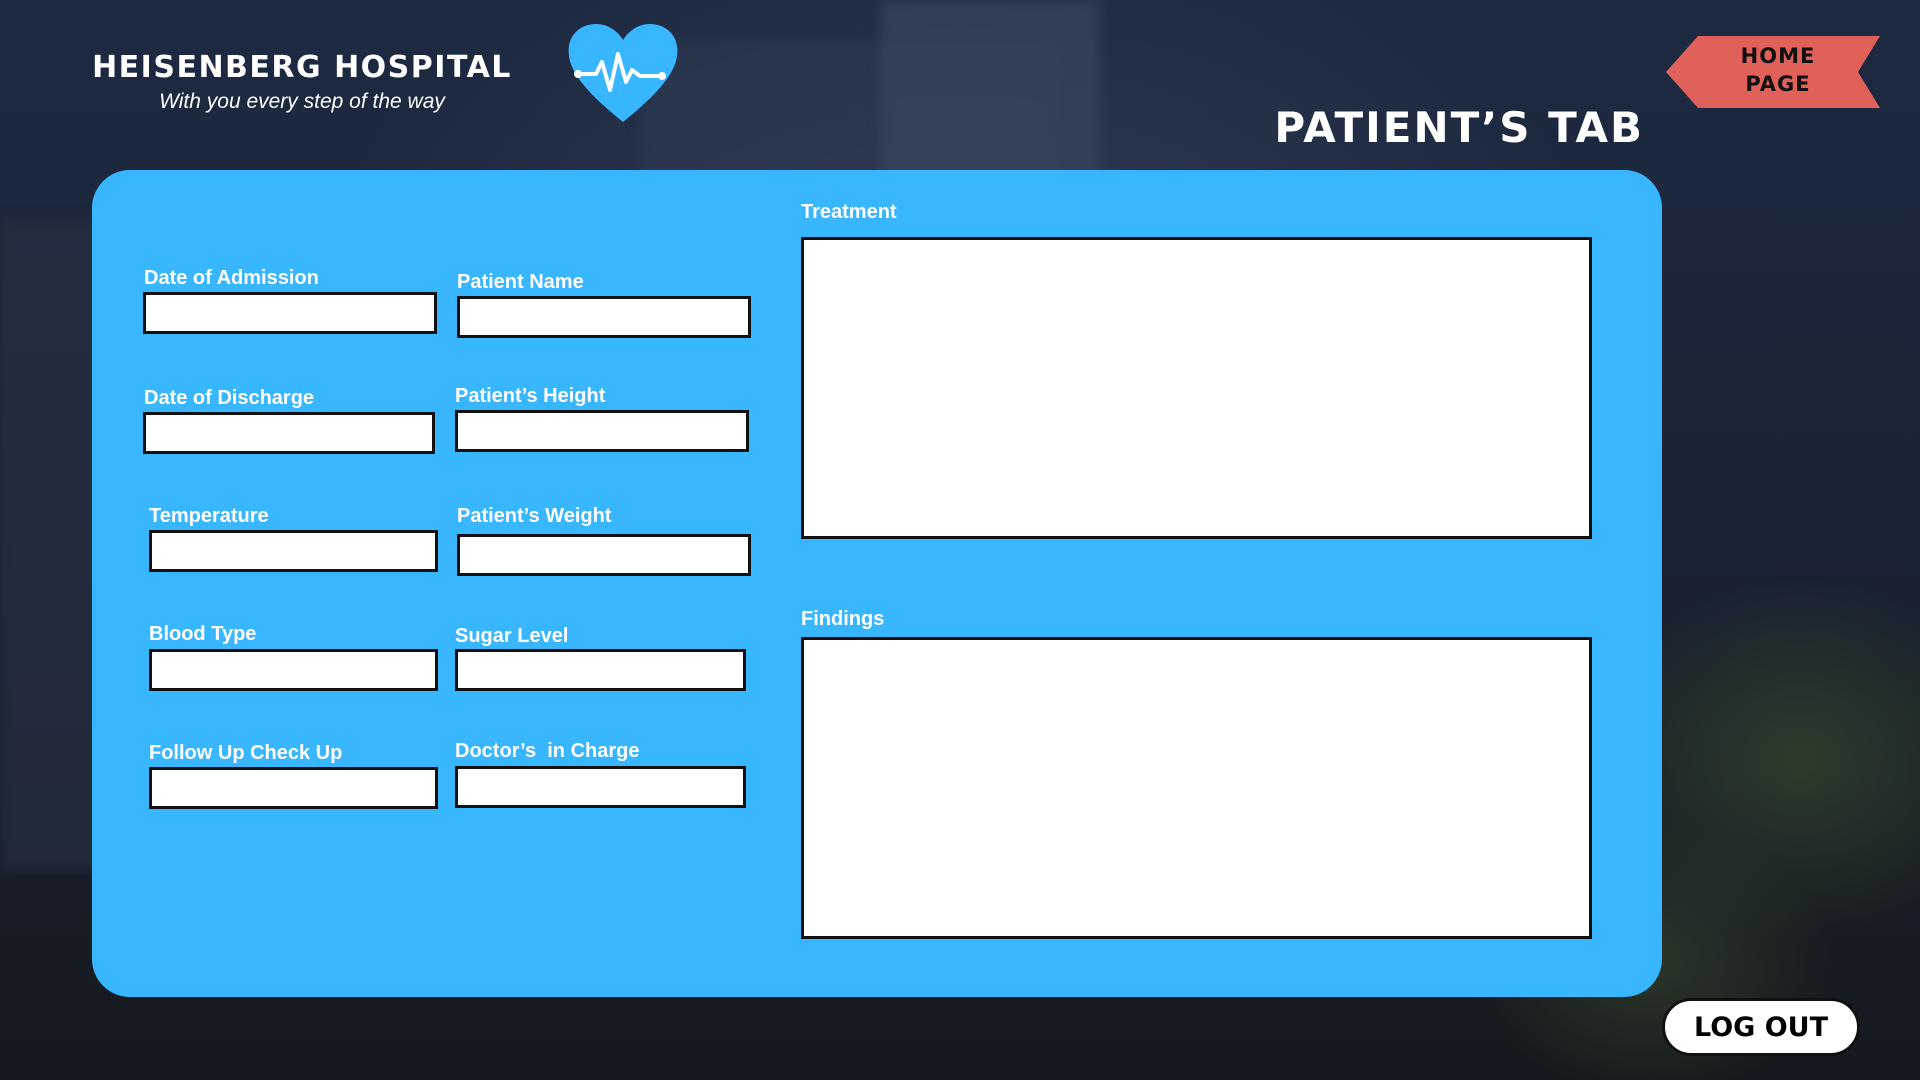 Image resolution: width=1920 pixels, height=1080 pixels. What do you see at coordinates (203, 634) in the screenshot?
I see `blood-type-label: Blood Type` at bounding box center [203, 634].